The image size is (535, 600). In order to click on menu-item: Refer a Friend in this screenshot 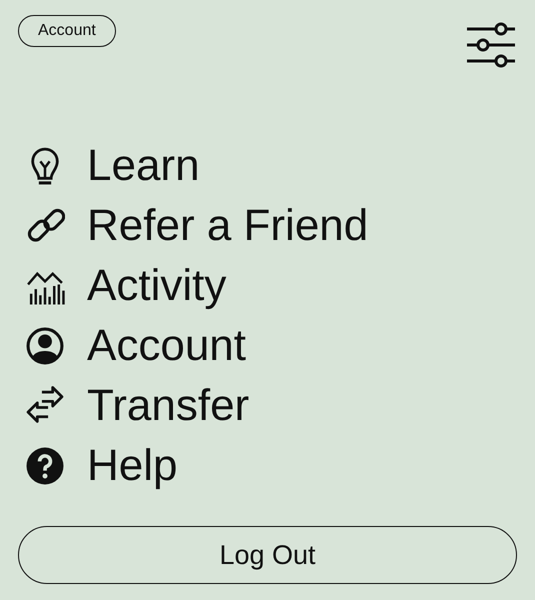, I will do `click(227, 226)`.